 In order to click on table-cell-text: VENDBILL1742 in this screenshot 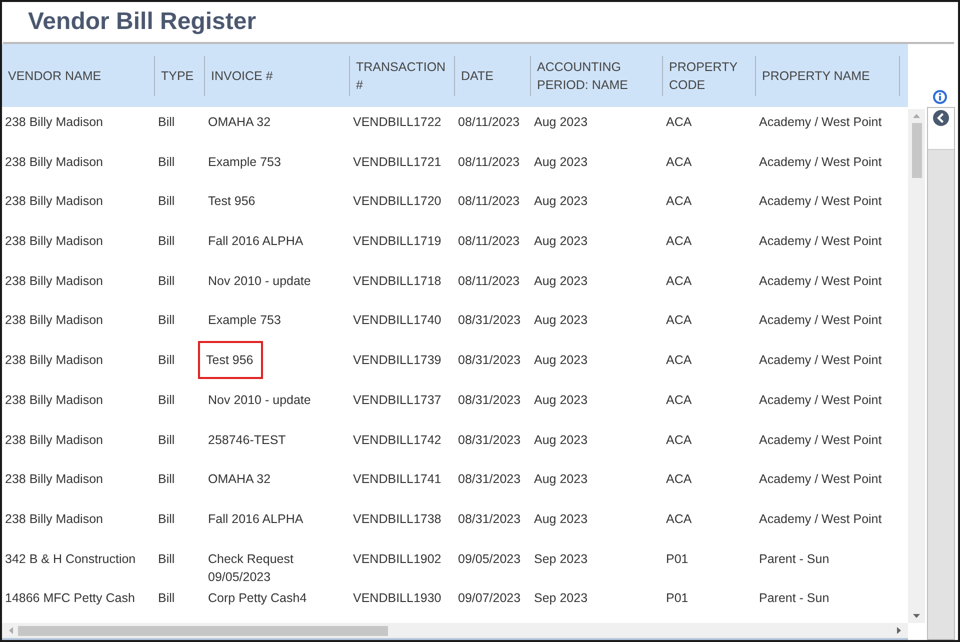, I will do `click(397, 440)`.